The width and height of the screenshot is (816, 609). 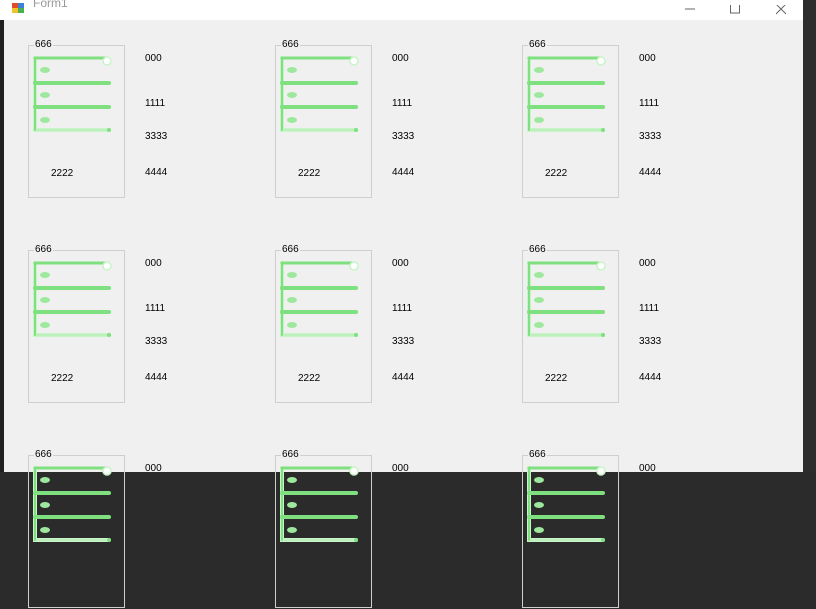 I want to click on title-bar: Form1, so click(x=402, y=10).